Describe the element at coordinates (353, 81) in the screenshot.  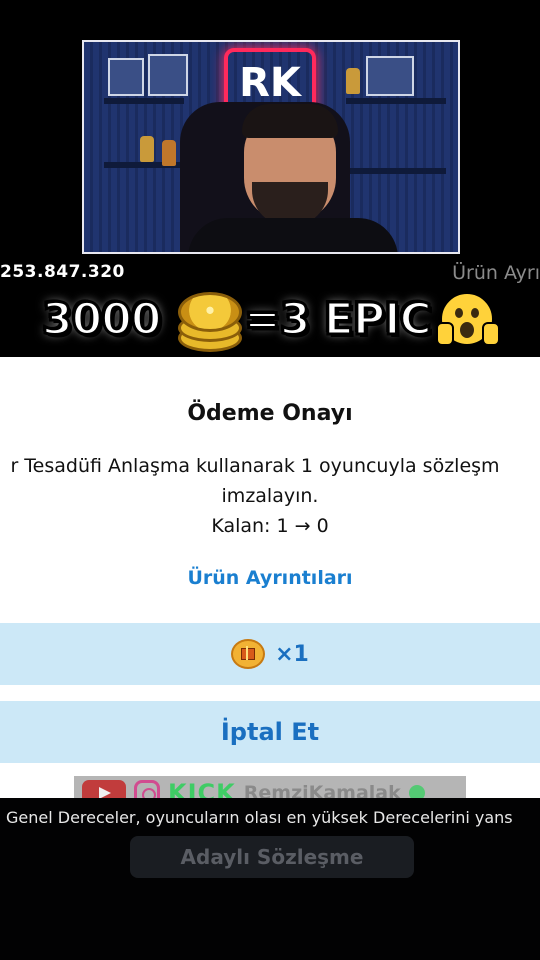
I see `figurine-icon` at that location.